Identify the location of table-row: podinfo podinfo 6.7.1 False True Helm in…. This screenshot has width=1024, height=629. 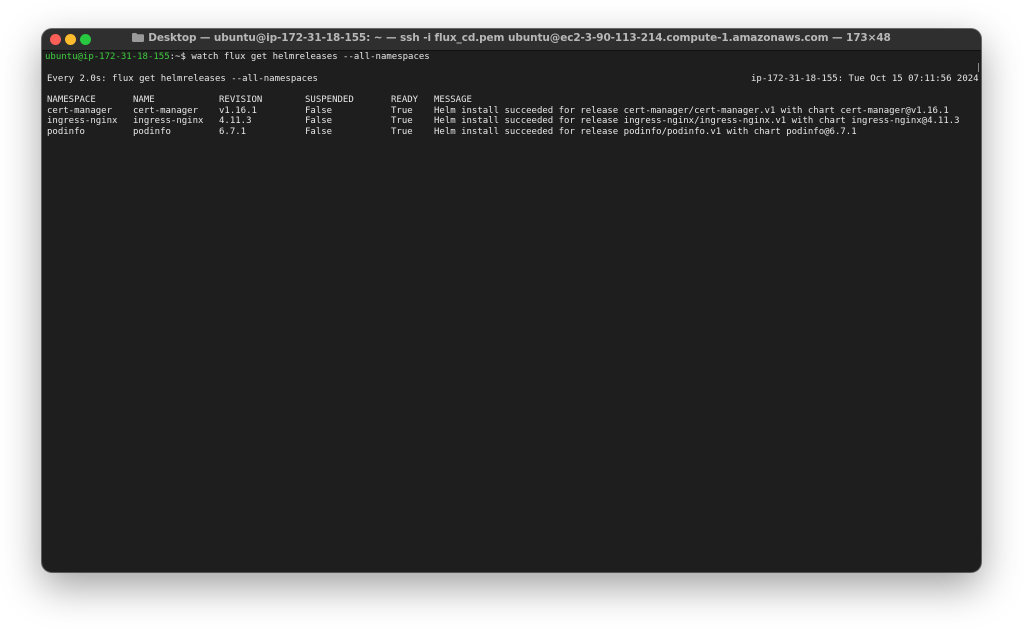
(507, 132).